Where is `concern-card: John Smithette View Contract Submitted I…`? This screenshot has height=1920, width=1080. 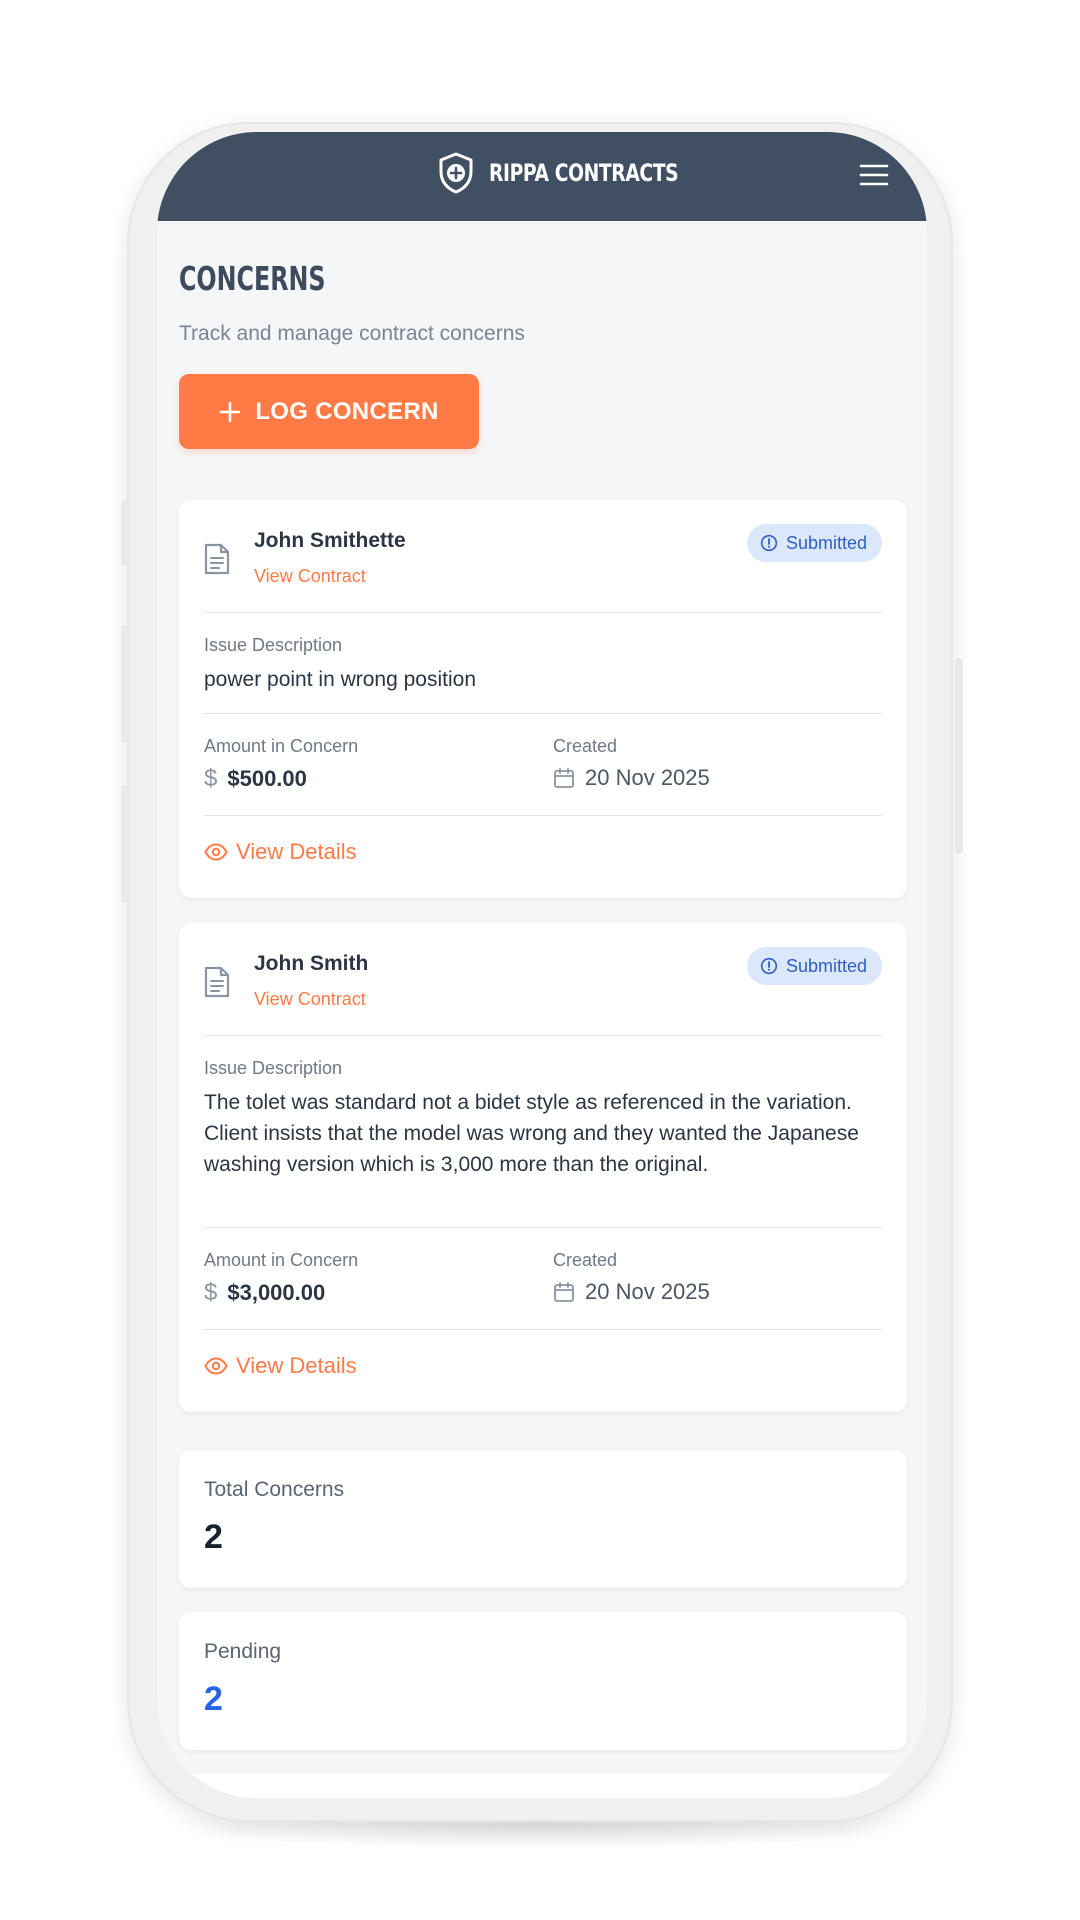
concern-card: John Smithette View Contract Submitted I… is located at coordinates (543, 699).